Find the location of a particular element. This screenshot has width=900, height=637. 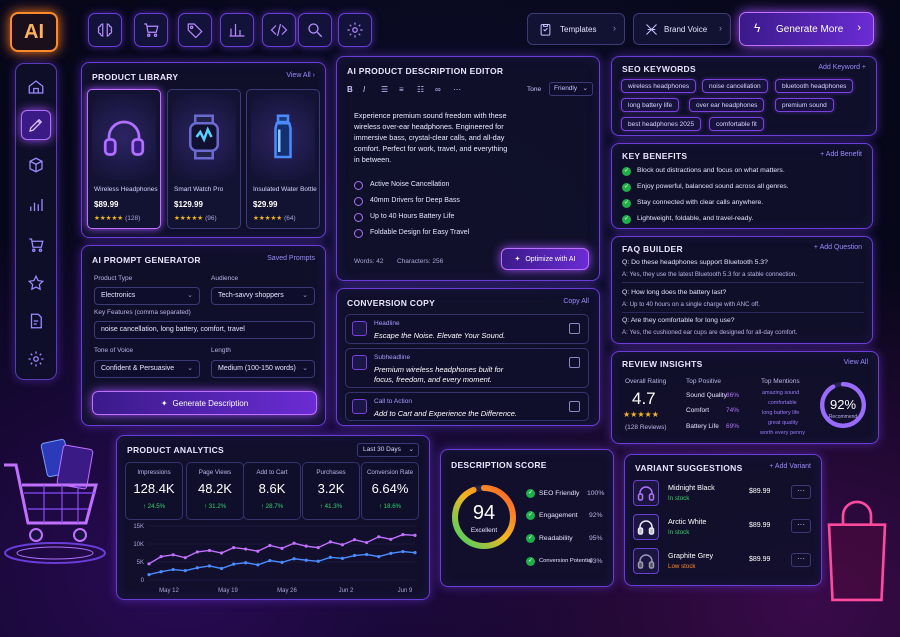

benefit-item: Lightweight, foldable, and travel-ready. is located at coordinates (695, 218).